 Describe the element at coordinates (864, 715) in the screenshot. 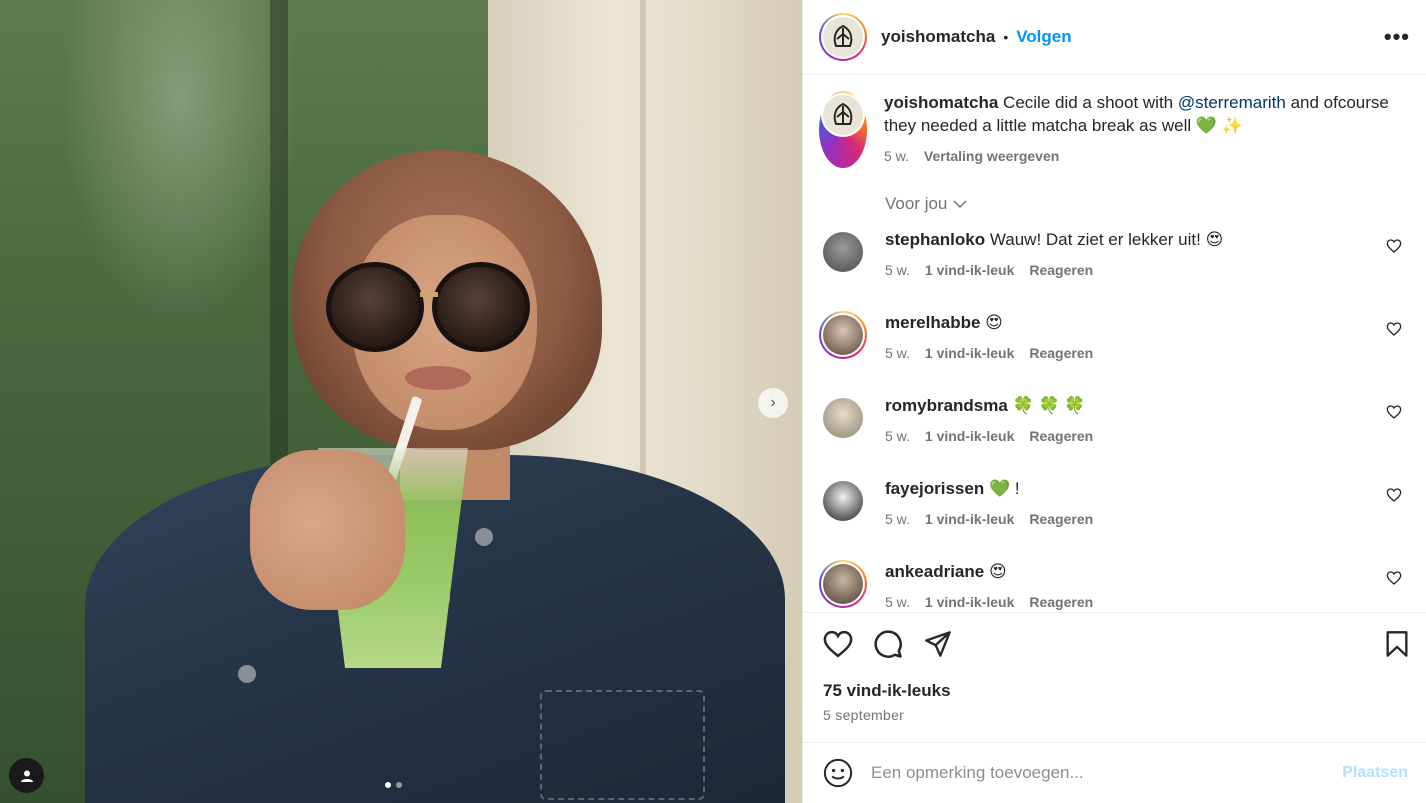

I see `post-date: 5 september` at that location.